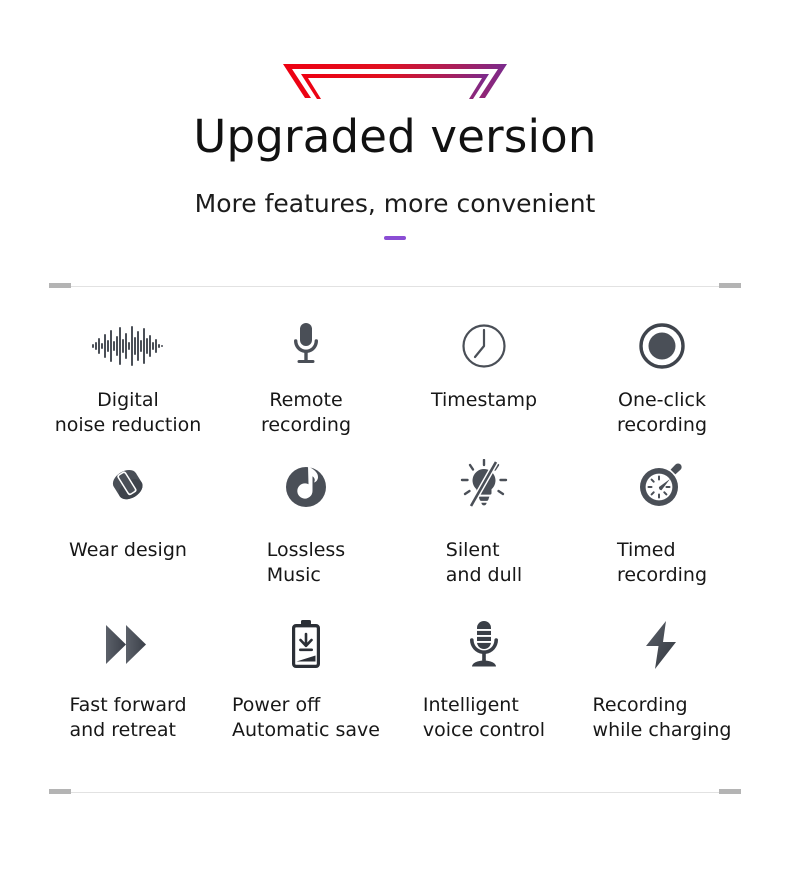 The width and height of the screenshot is (790, 893). I want to click on studio-microphone-icon, so click(484, 645).